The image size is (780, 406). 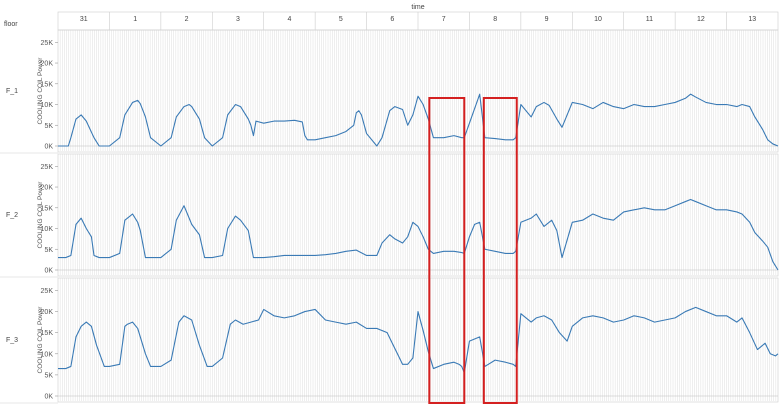 I want to click on x-day-label: 2, so click(x=187, y=19).